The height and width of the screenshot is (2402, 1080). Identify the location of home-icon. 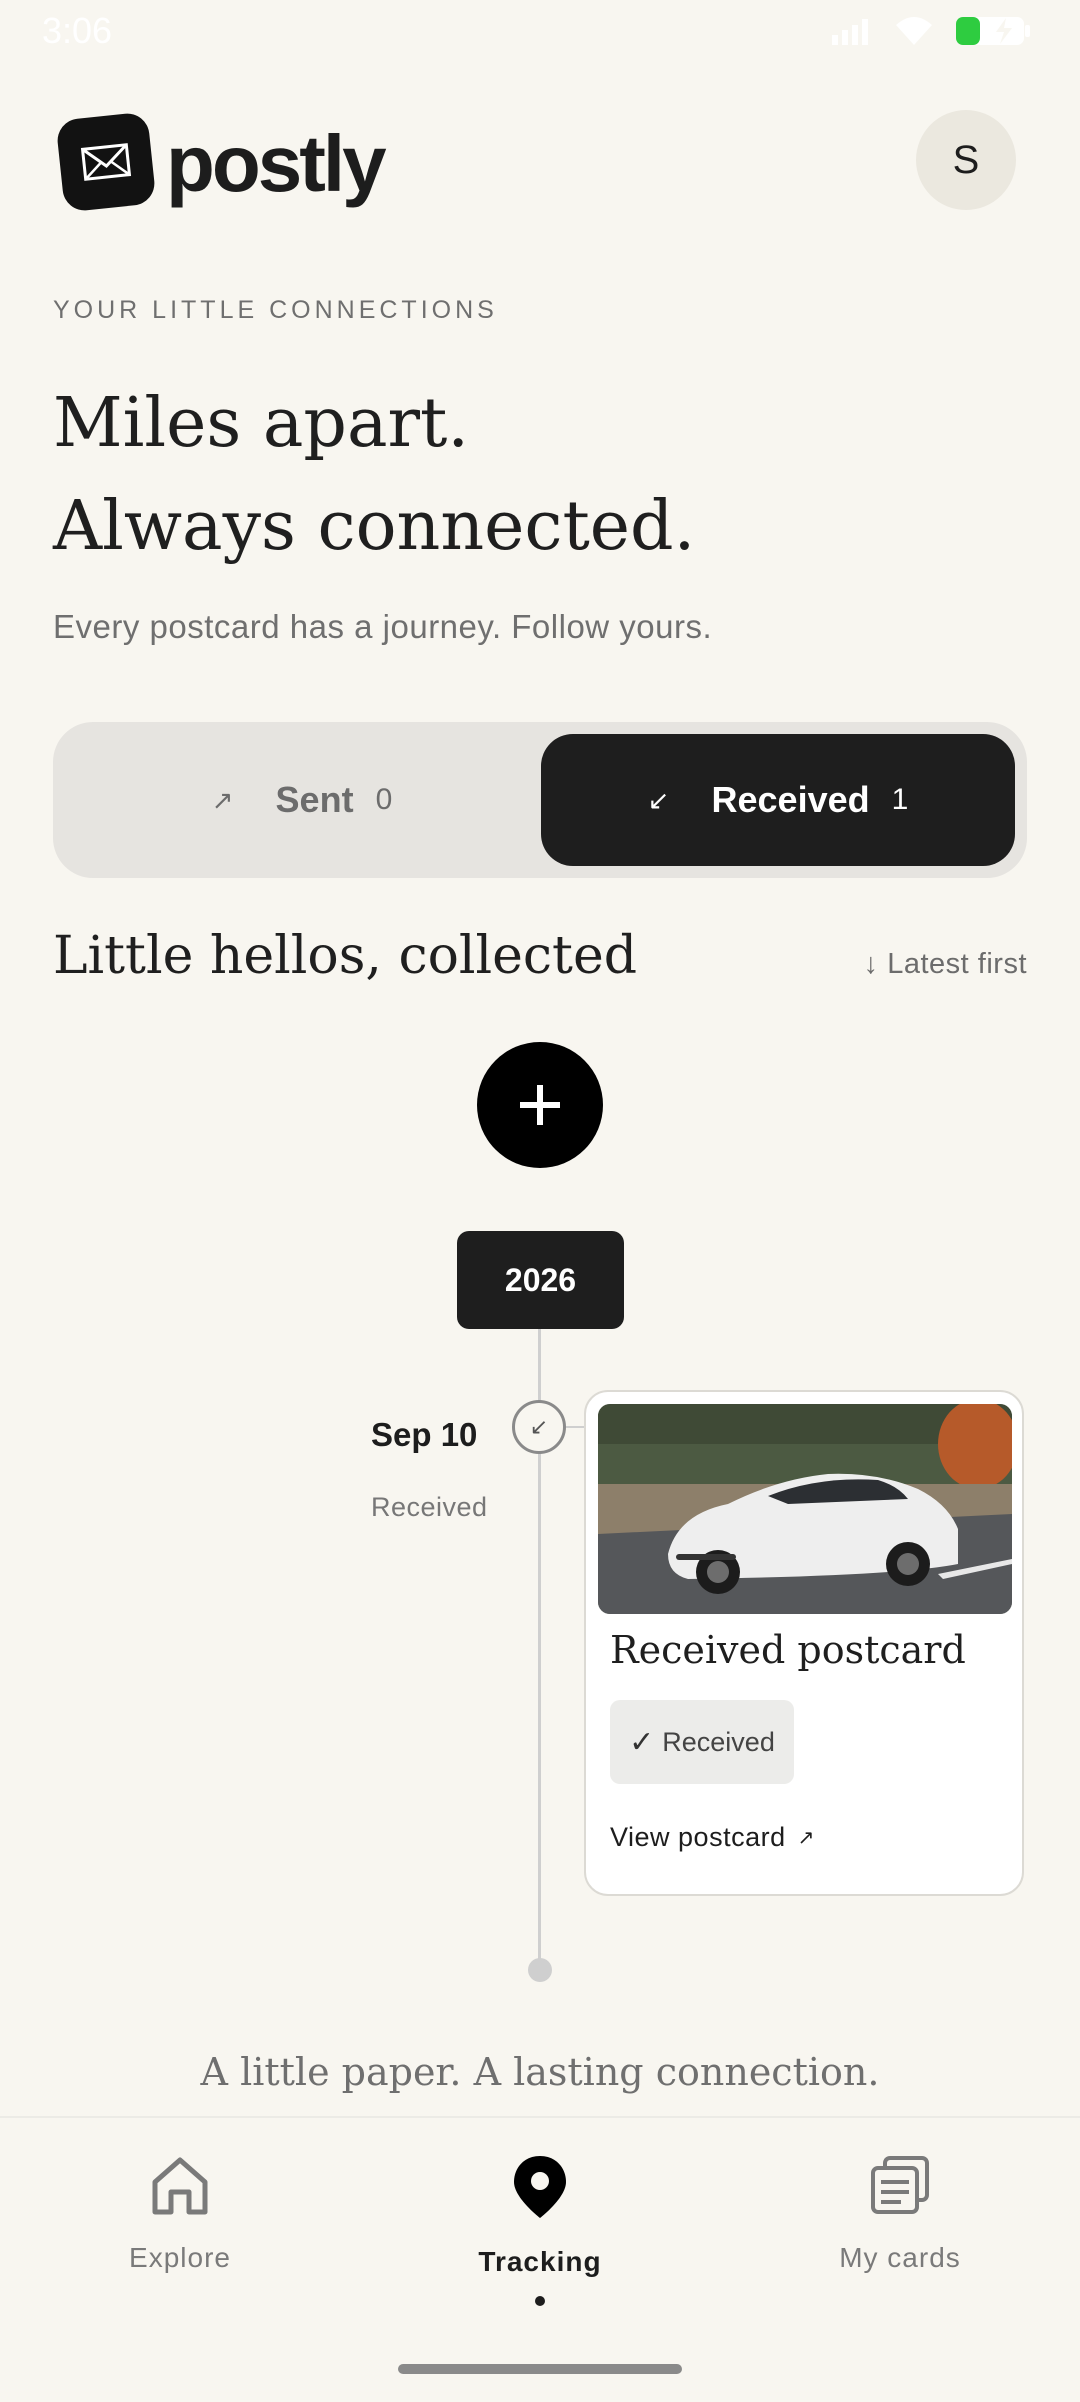
(180, 2186).